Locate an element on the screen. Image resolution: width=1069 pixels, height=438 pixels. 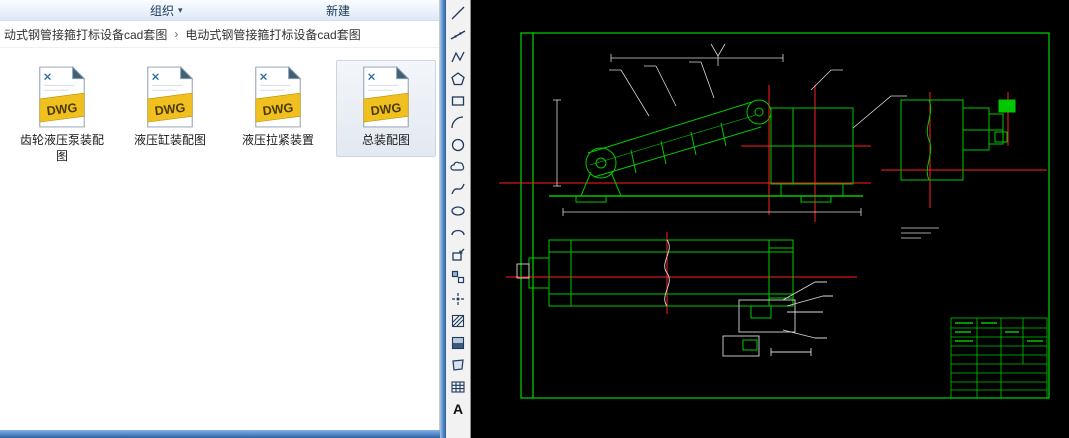
hatch-icon is located at coordinates (458, 321).